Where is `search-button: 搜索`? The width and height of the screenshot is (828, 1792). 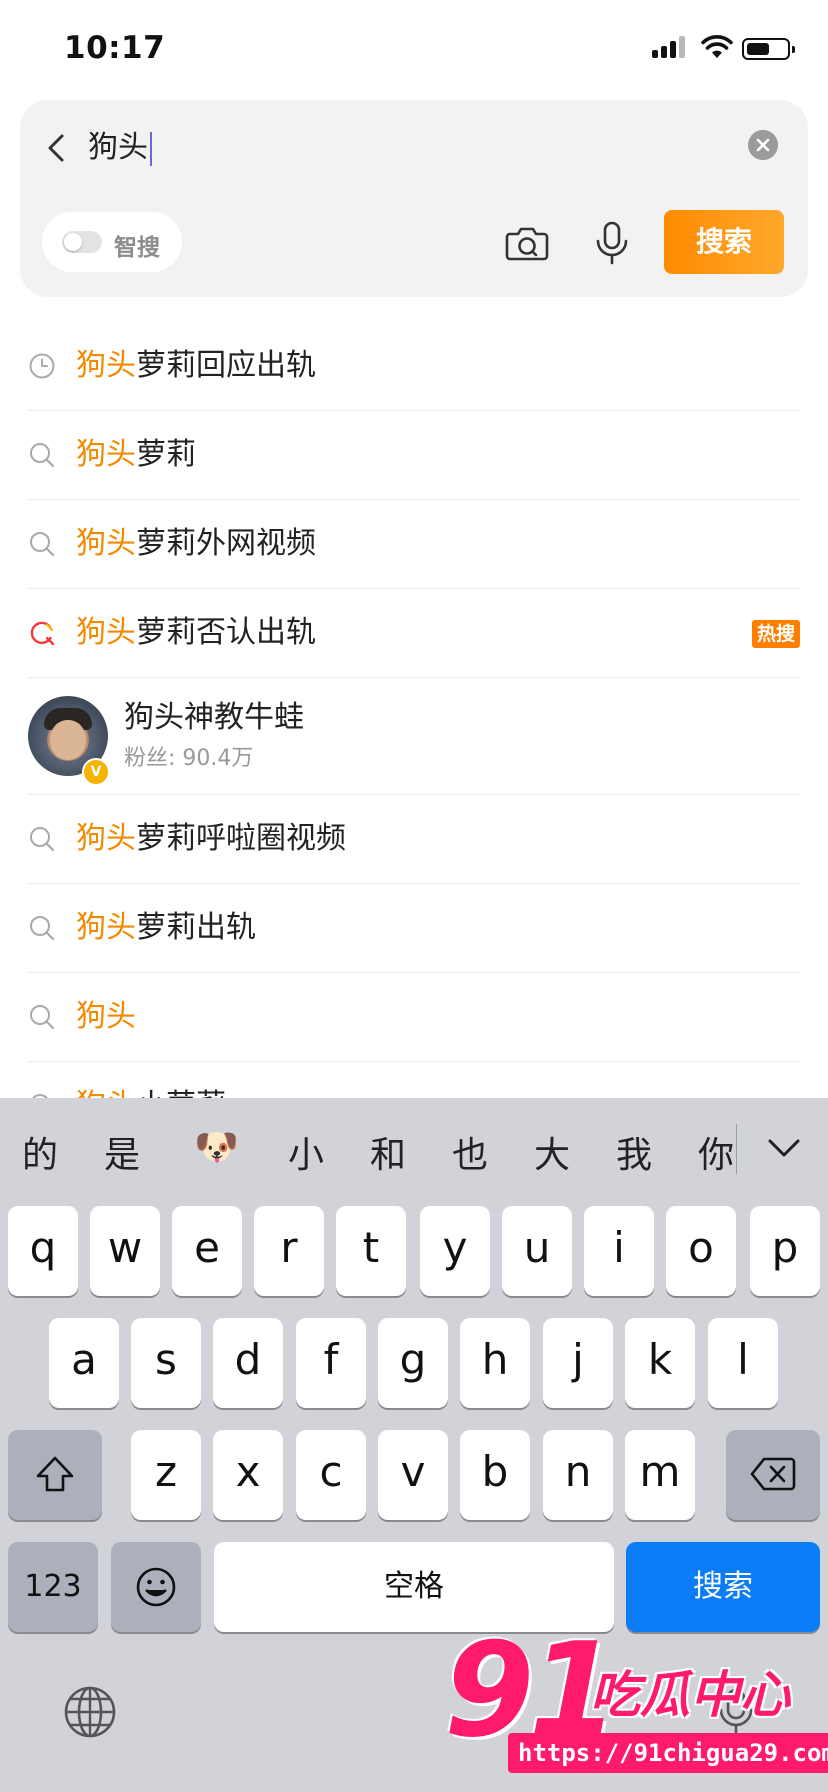
search-button: 搜索 is located at coordinates (724, 242).